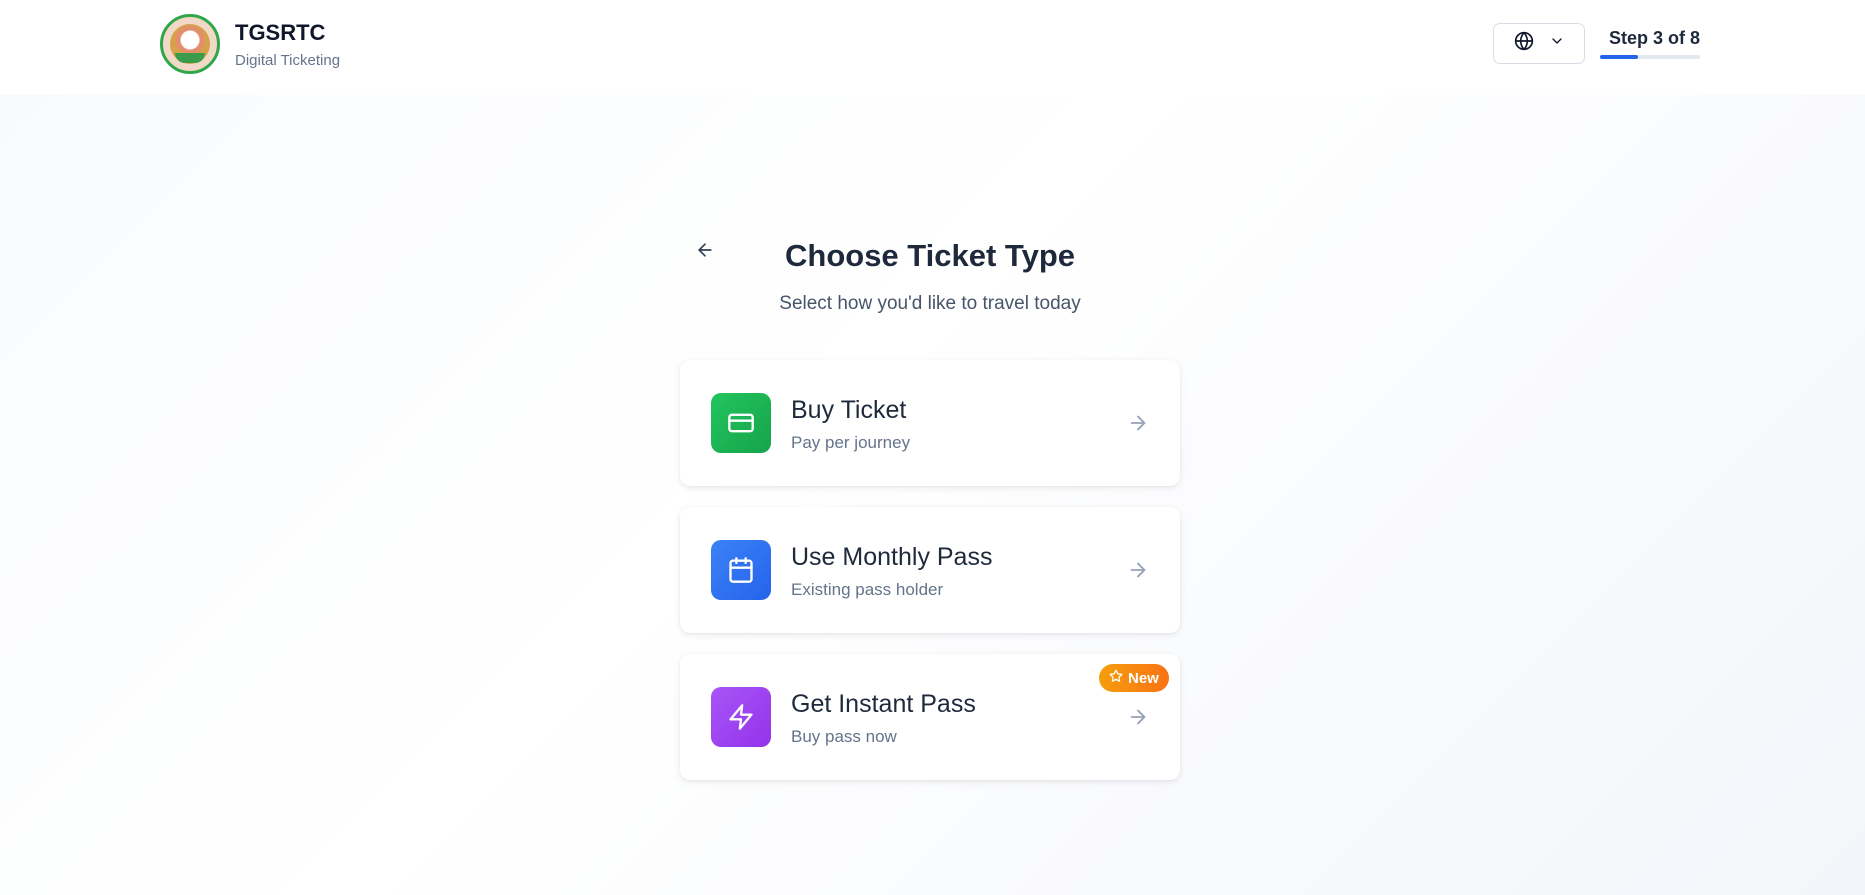  I want to click on new-badge: New, so click(1134, 678).